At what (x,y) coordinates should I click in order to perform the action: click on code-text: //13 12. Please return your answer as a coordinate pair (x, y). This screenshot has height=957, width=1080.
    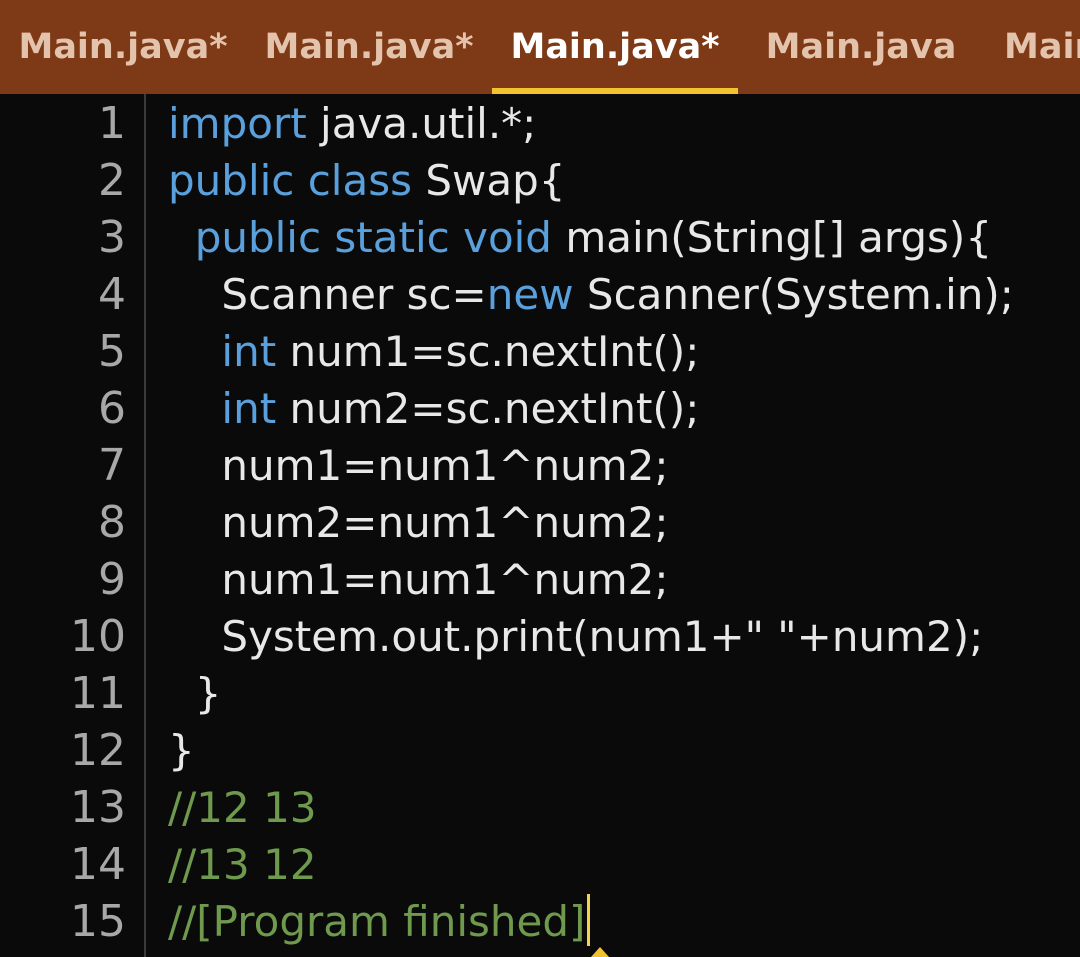
    Looking at the image, I should click on (242, 864).